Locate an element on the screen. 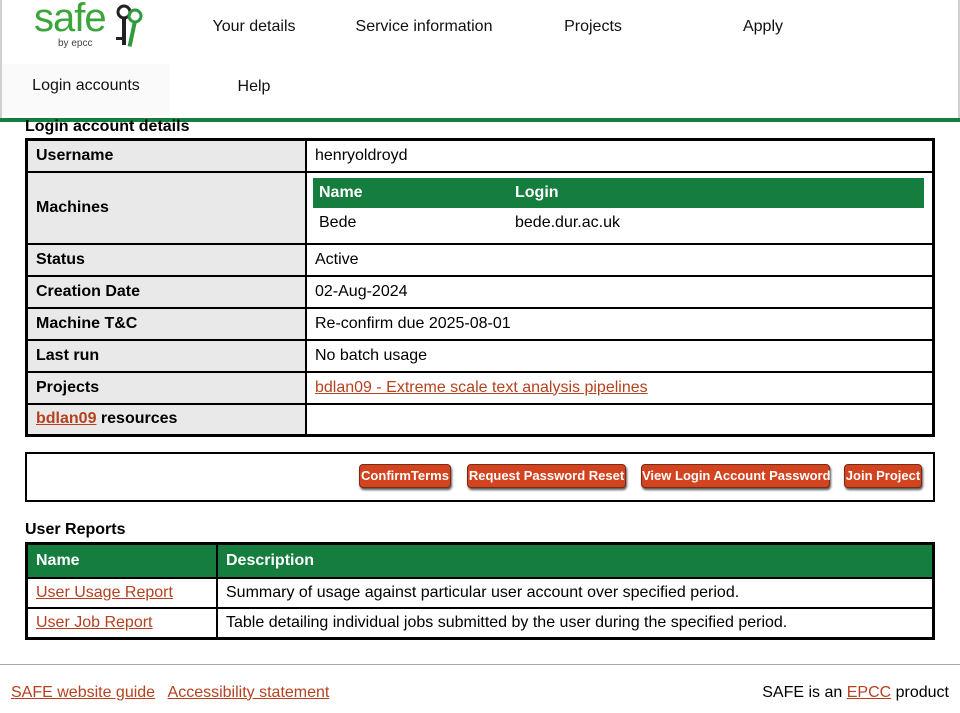 The width and height of the screenshot is (960, 713). keys-icon is located at coordinates (129, 25).